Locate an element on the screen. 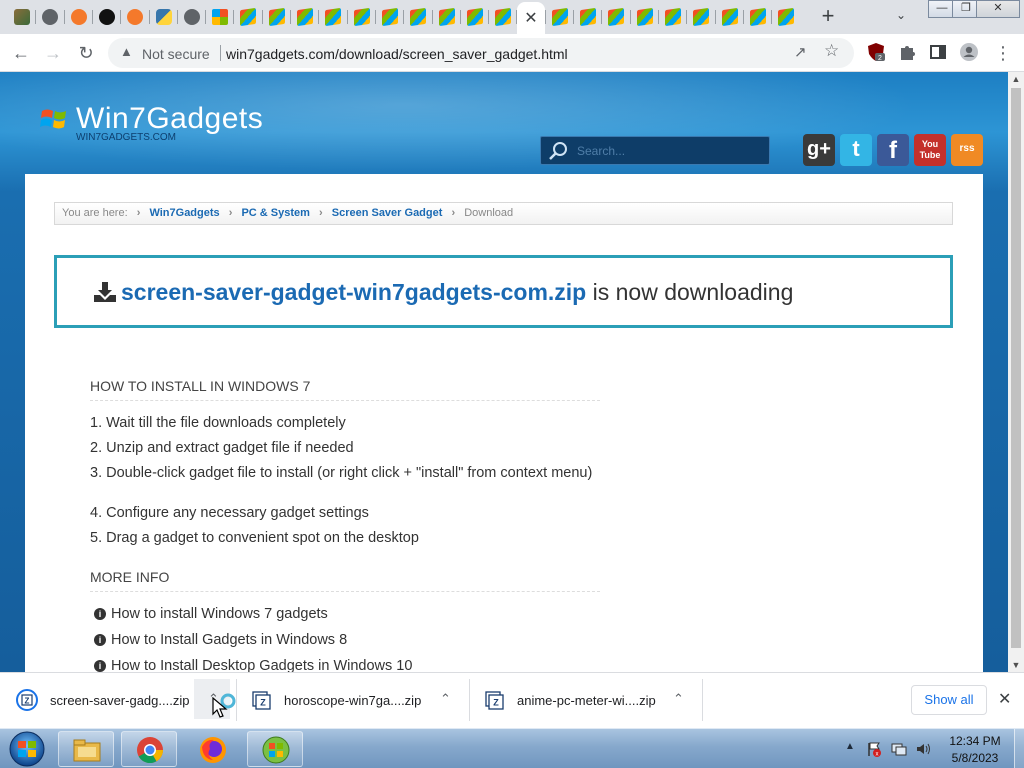 The width and height of the screenshot is (1024, 768). breadcrumb-link-home: Win7Gadgets is located at coordinates (184, 213).